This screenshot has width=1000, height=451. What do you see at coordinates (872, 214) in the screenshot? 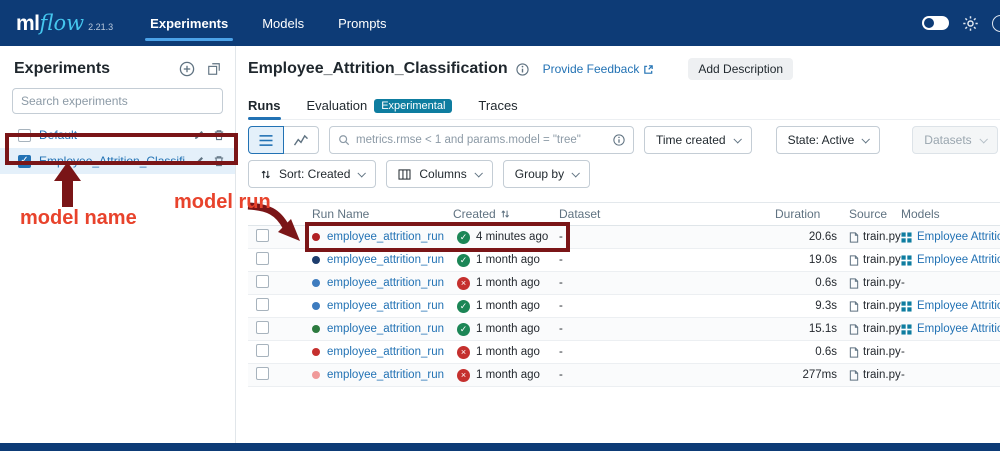
I see `header-source: Source` at bounding box center [872, 214].